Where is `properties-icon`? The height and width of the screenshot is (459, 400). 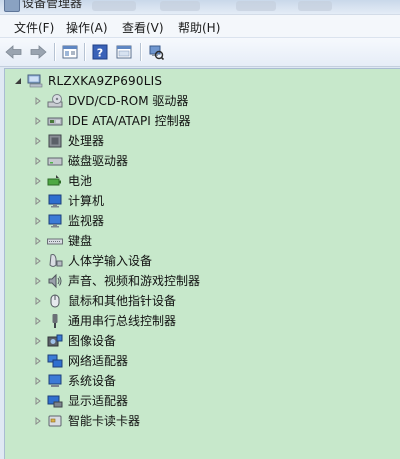 properties-icon is located at coordinates (124, 52).